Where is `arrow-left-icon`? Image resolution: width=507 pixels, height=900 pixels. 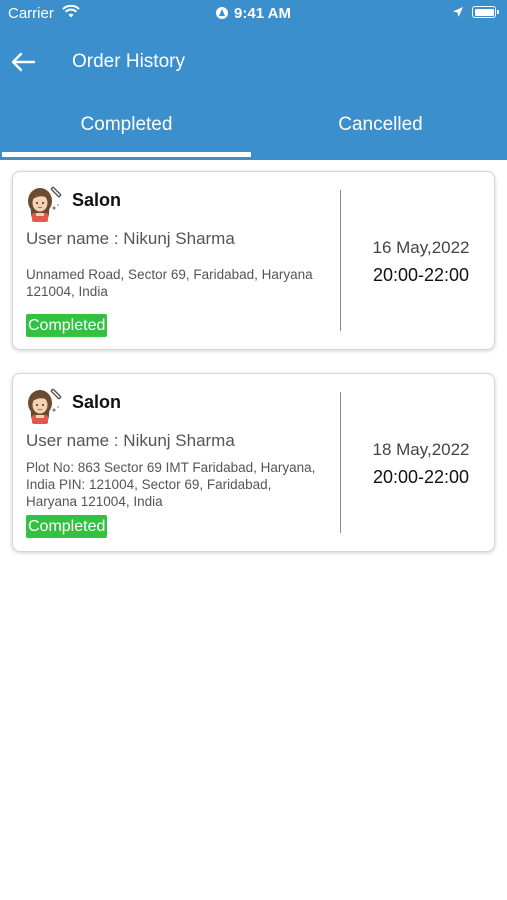 arrow-left-icon is located at coordinates (23, 62).